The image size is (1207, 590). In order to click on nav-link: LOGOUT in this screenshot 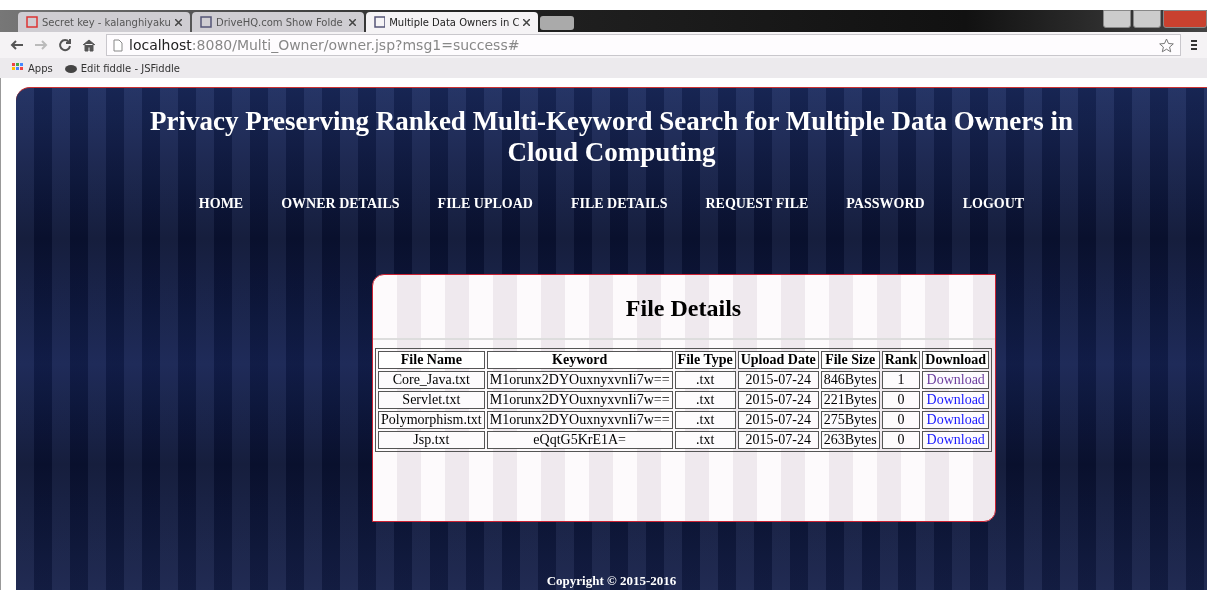, I will do `click(993, 204)`.